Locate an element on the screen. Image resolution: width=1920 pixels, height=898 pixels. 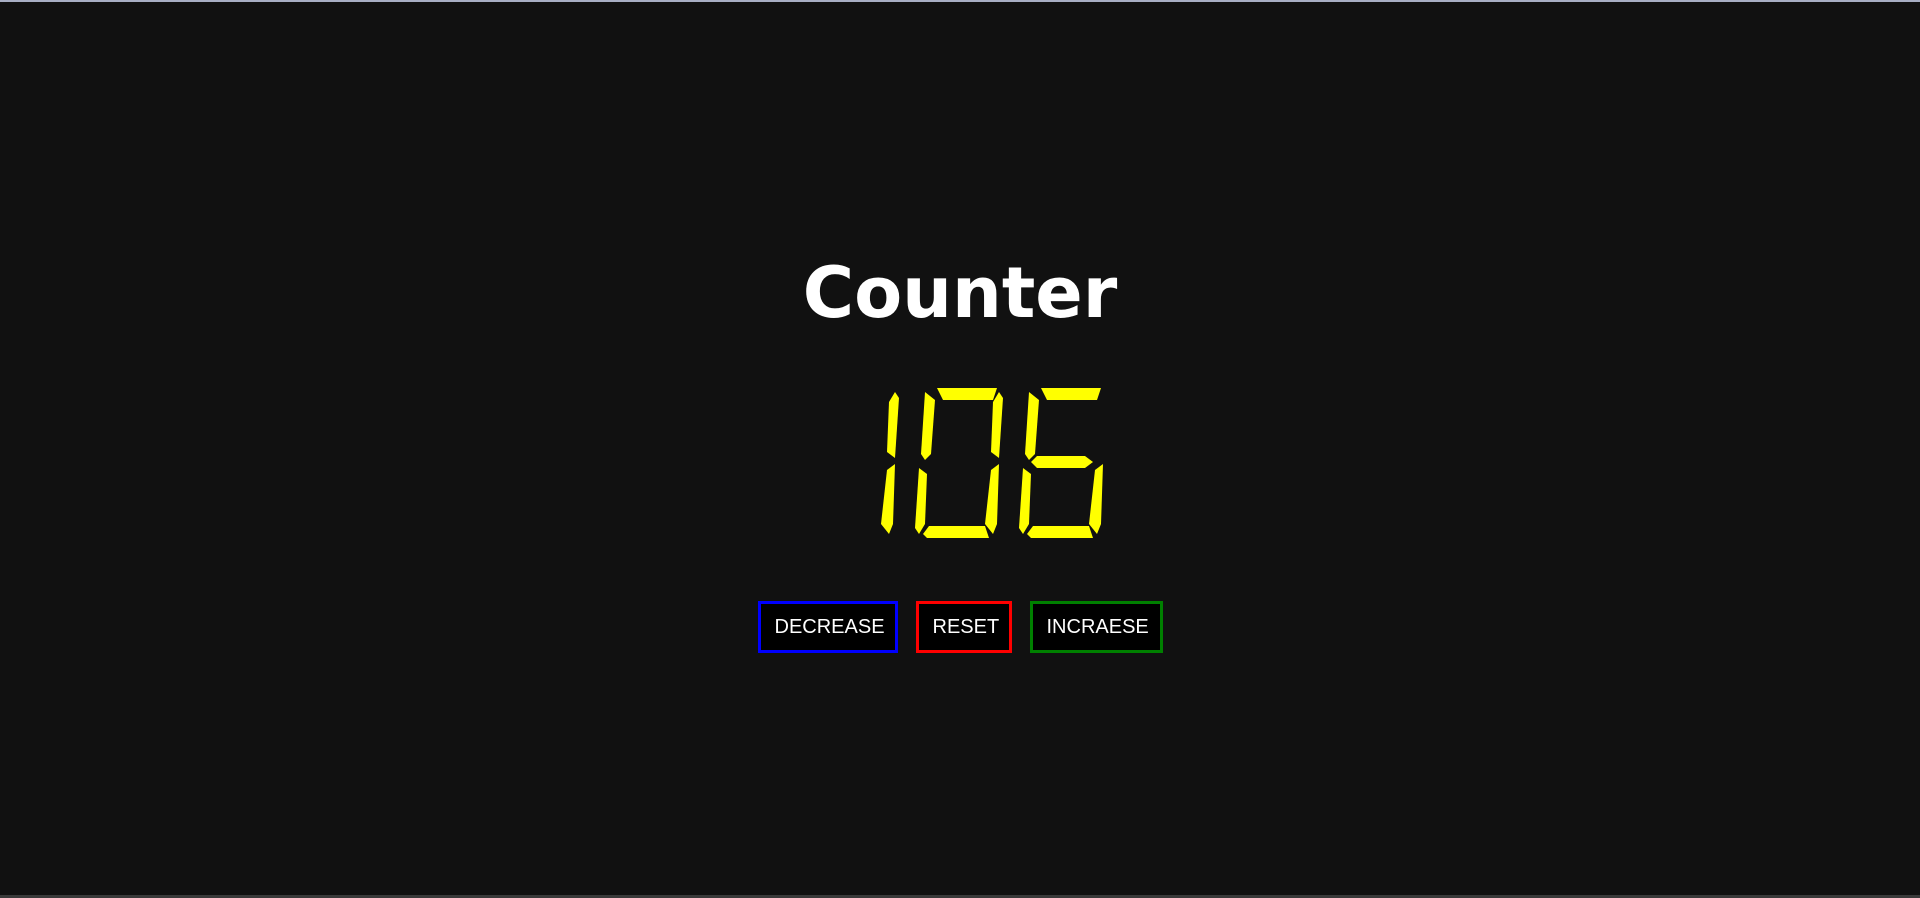
button-row: DECREASE RESET INCRAESE is located at coordinates (960, 627).